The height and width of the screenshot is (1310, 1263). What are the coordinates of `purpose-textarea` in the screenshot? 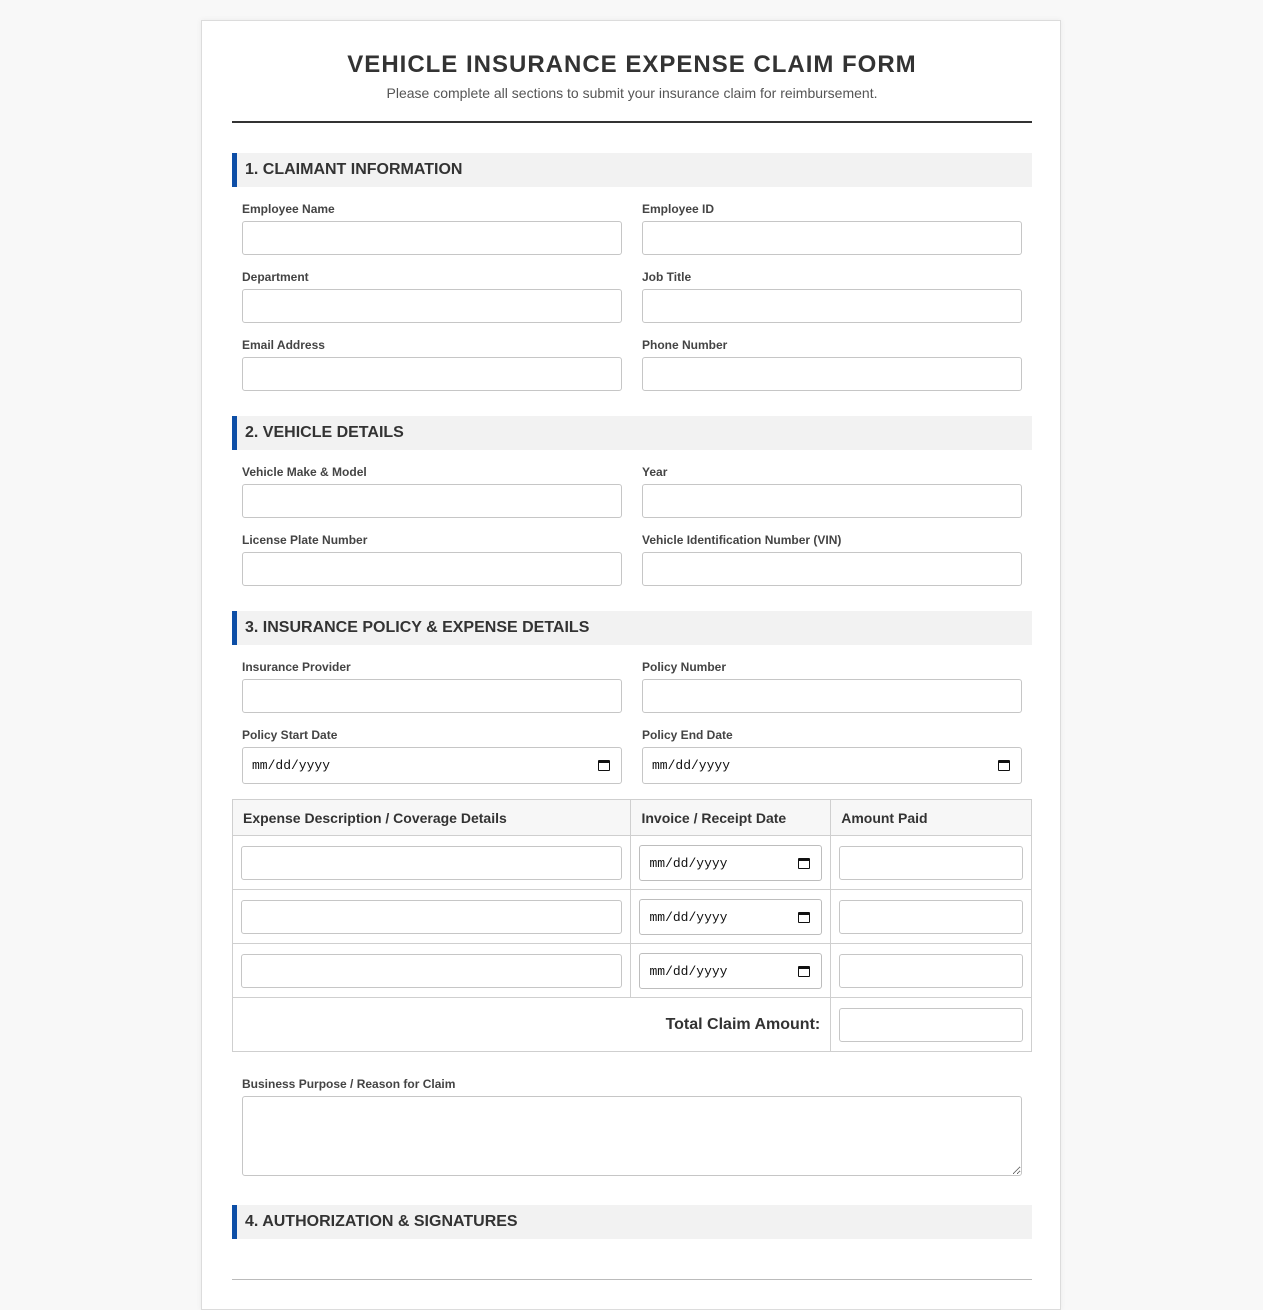 It's located at (632, 1136).